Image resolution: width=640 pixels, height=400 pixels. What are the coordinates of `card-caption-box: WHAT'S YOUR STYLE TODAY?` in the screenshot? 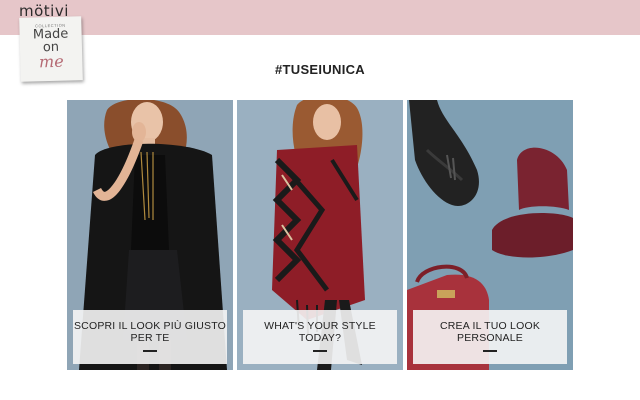 It's located at (320, 337).